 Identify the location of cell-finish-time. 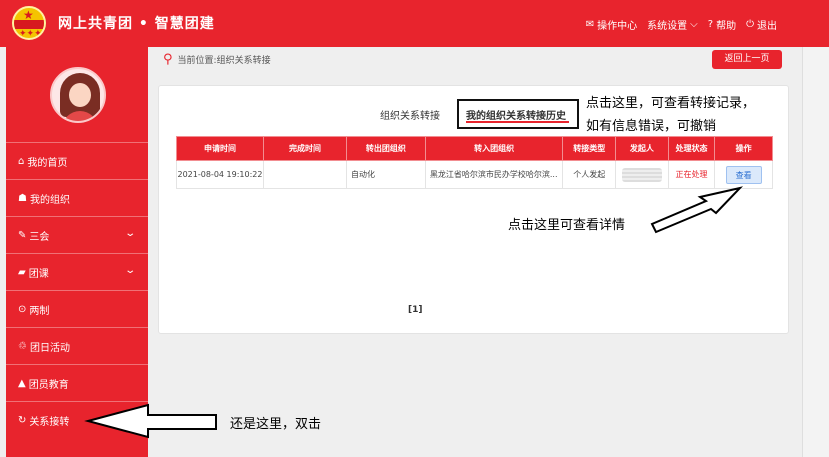
(304, 174).